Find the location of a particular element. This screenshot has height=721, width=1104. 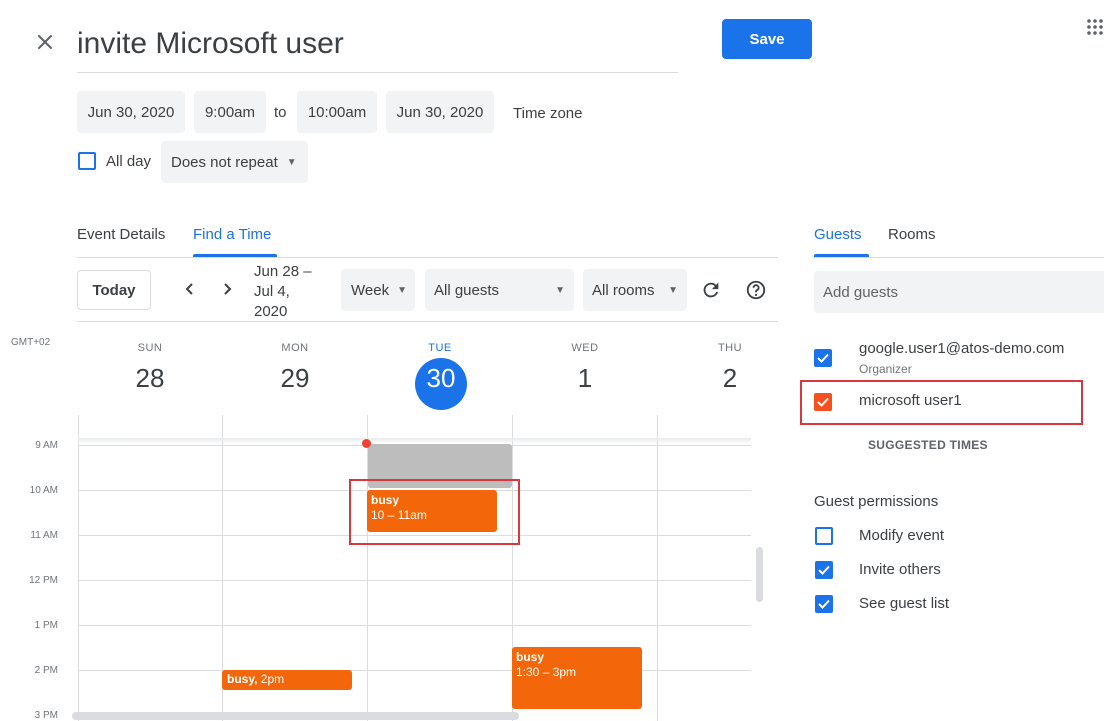

guests-filter-dropdown: All guests ▼ is located at coordinates (499, 290).